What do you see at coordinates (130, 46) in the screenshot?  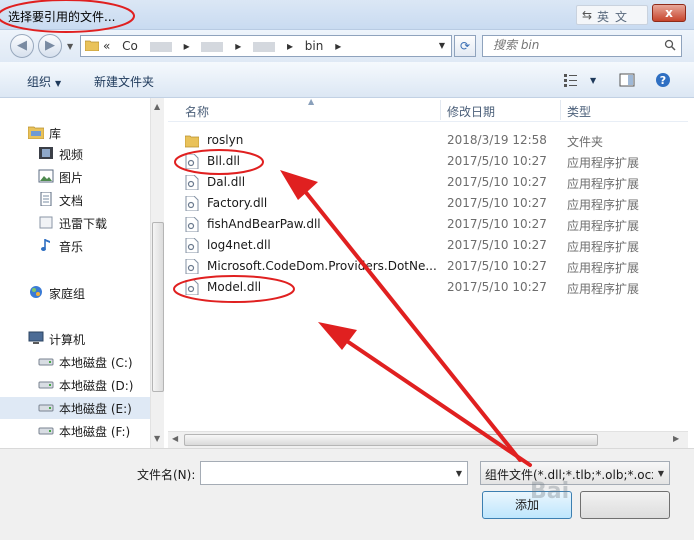 I see `breadcrumb-item: Co` at bounding box center [130, 46].